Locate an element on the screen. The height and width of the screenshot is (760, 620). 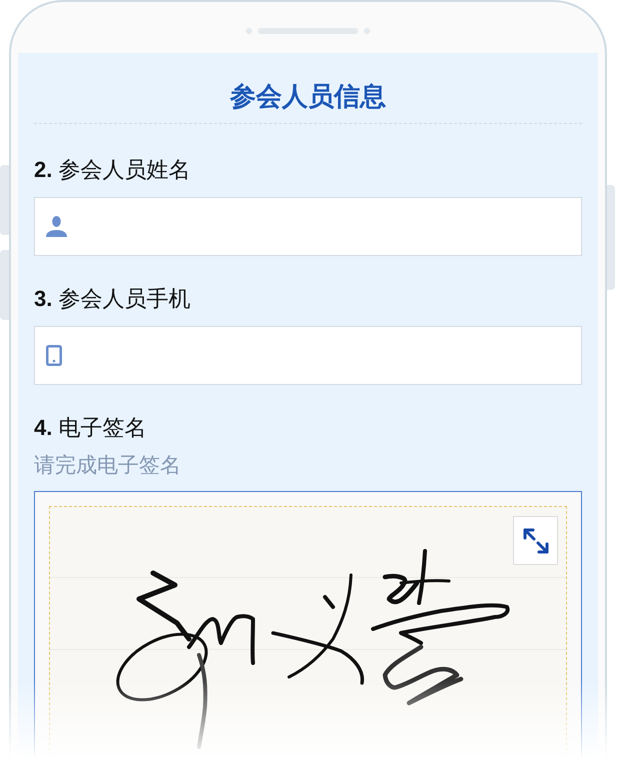
person-icon is located at coordinates (56, 226).